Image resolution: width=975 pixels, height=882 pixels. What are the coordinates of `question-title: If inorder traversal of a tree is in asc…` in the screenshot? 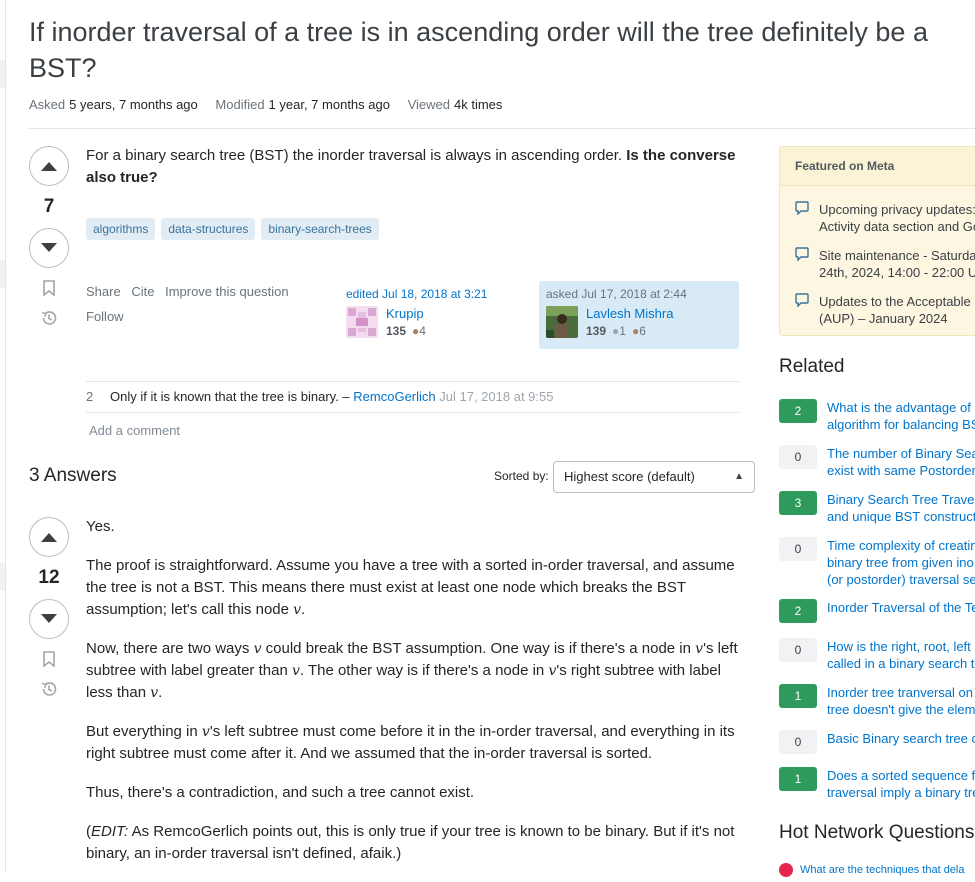 It's located at (499, 50).